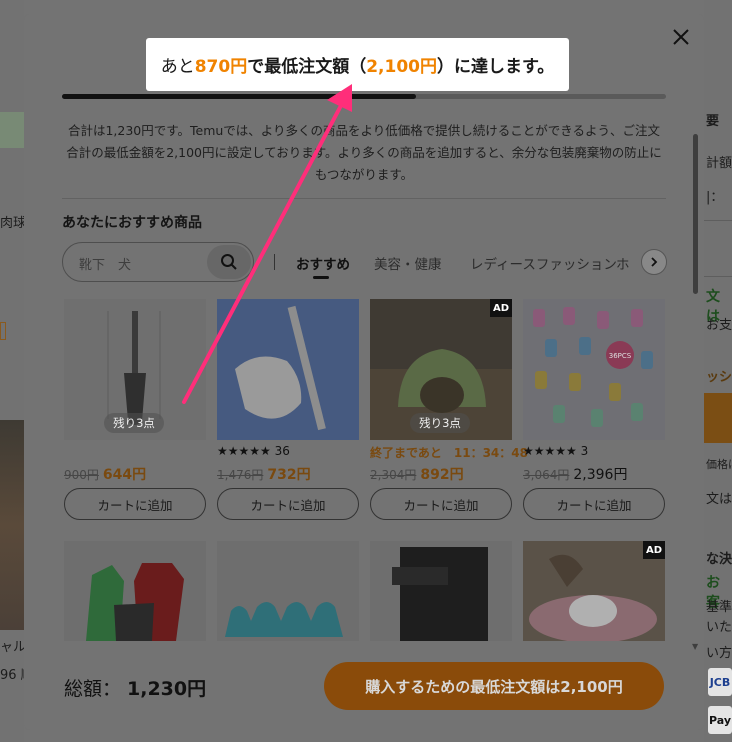 The height and width of the screenshot is (742, 732). What do you see at coordinates (221, 67) in the screenshot?
I see `callout-remaining-amount: 870円` at bounding box center [221, 67].